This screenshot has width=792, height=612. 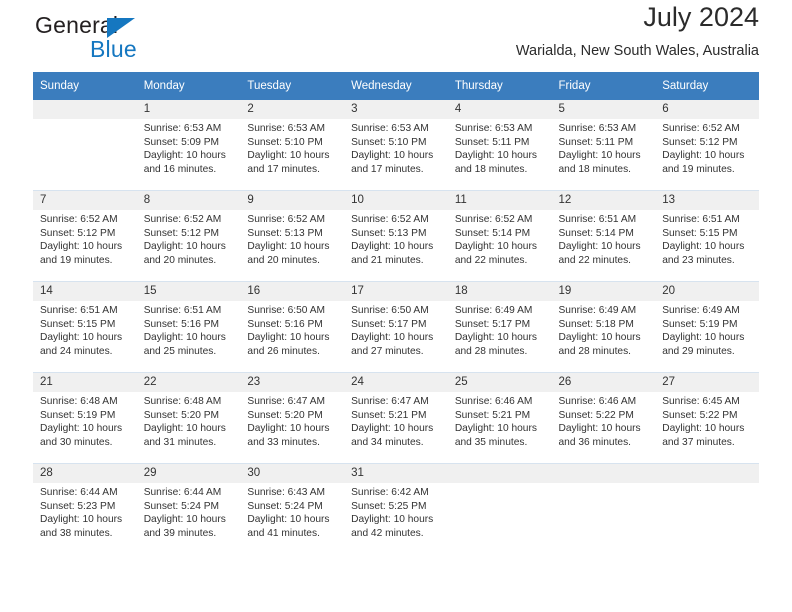 I want to click on sunrise-time: Sunrise: 6:51 AM, so click(x=182, y=310).